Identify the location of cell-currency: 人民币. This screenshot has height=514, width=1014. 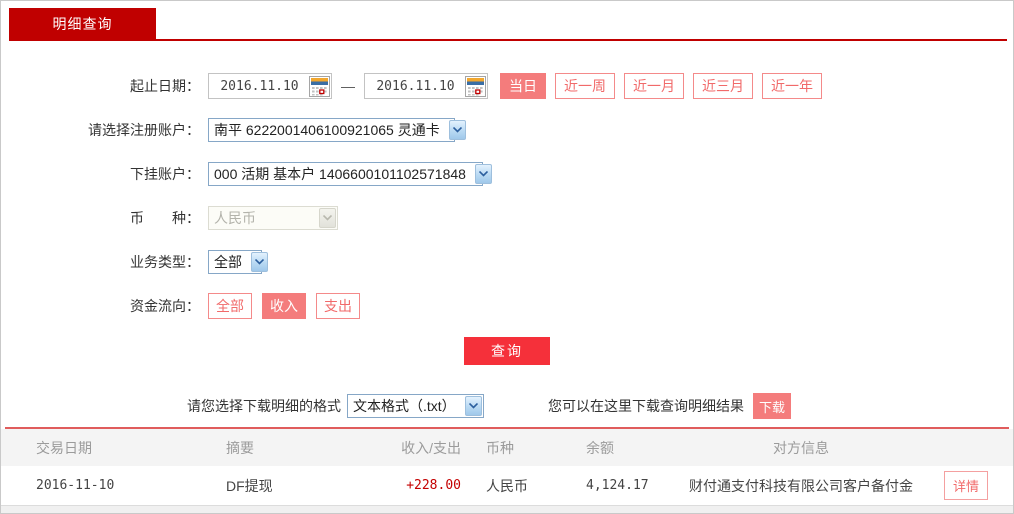
(507, 485).